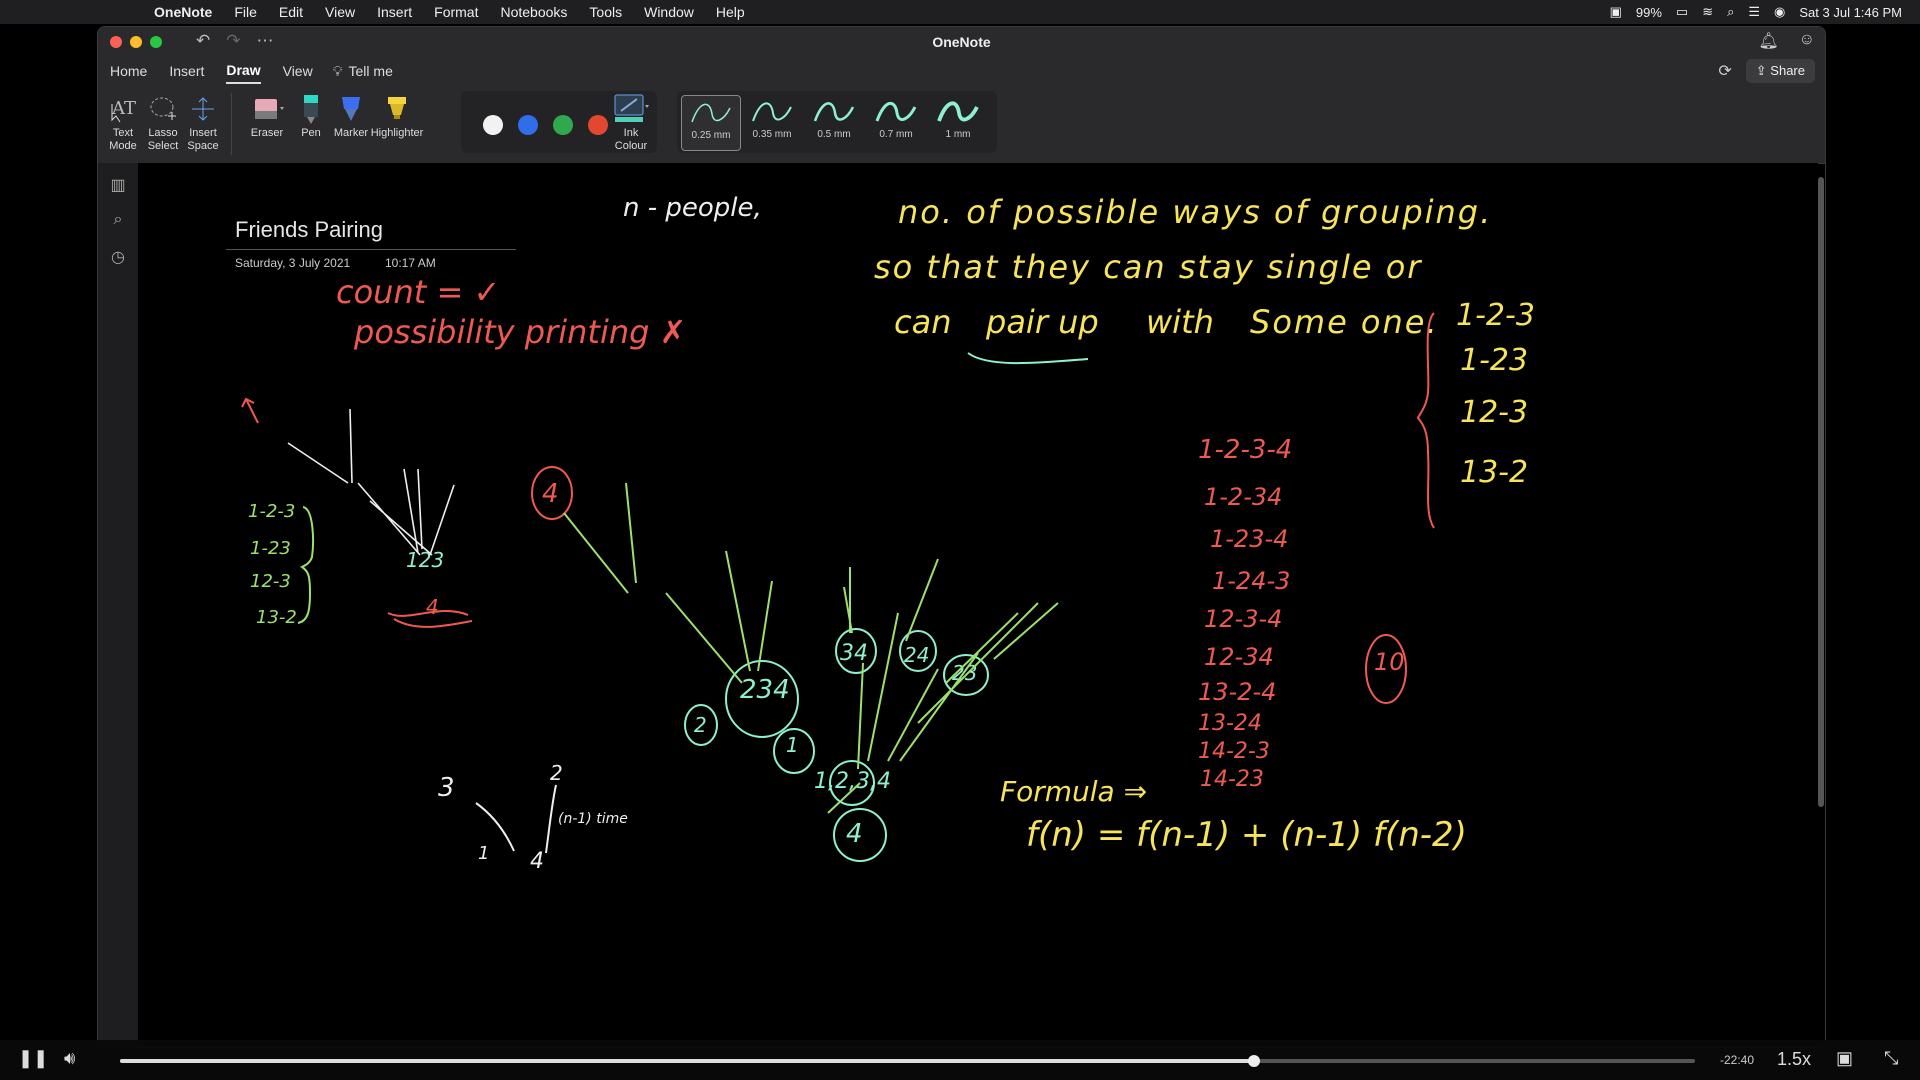 The height and width of the screenshot is (1080, 1920). Describe the element at coordinates (69, 1058) in the screenshot. I see `volume-icon: 🔊︎` at that location.